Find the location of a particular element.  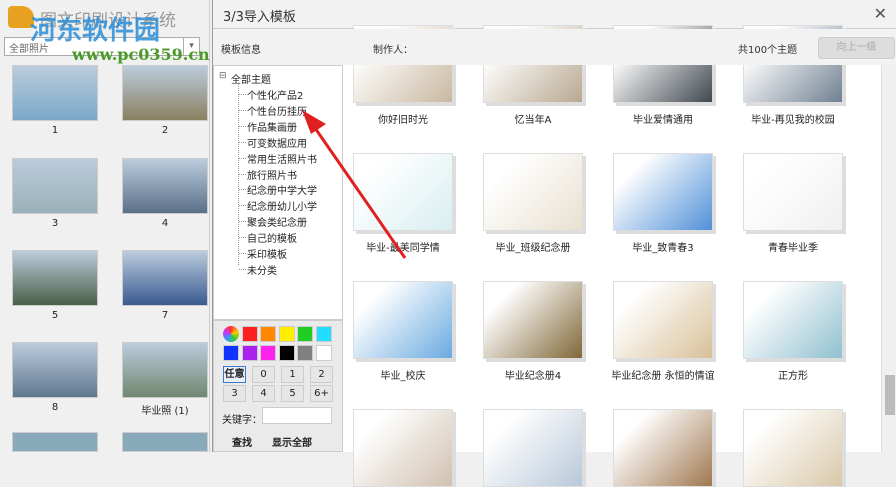

page-count-button: 6+ is located at coordinates (321, 393).